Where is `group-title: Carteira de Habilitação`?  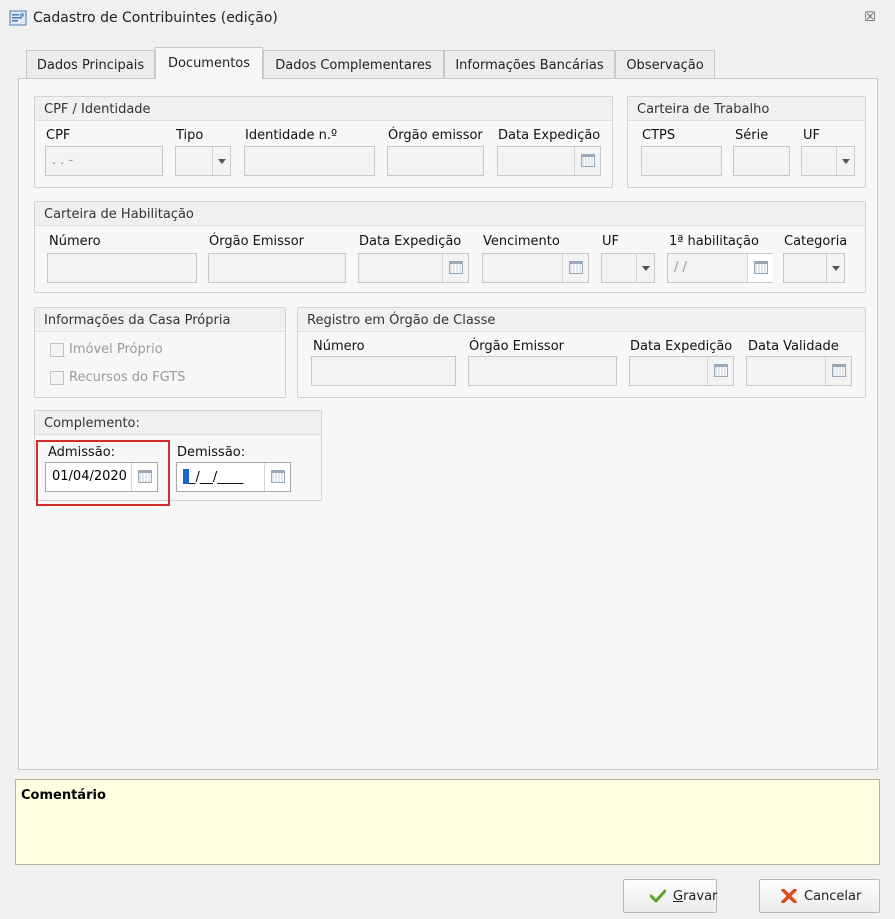 group-title: Carteira de Habilitação is located at coordinates (119, 214).